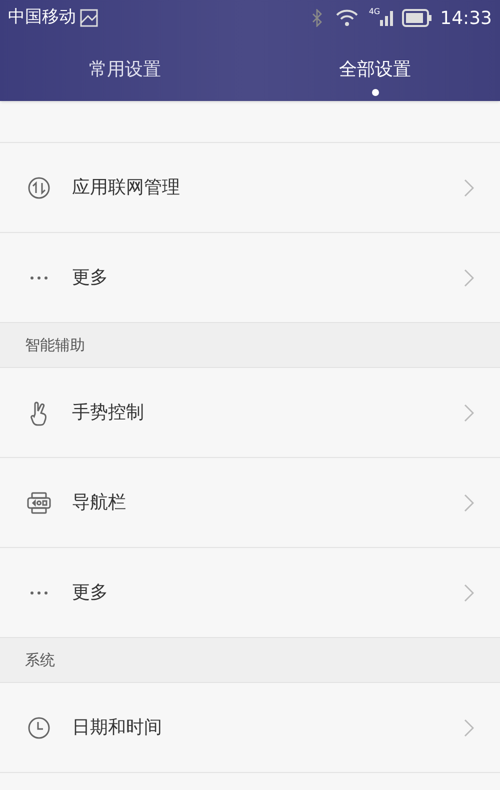 The width and height of the screenshot is (500, 790). Describe the element at coordinates (417, 18) in the screenshot. I see `battery-icon` at that location.